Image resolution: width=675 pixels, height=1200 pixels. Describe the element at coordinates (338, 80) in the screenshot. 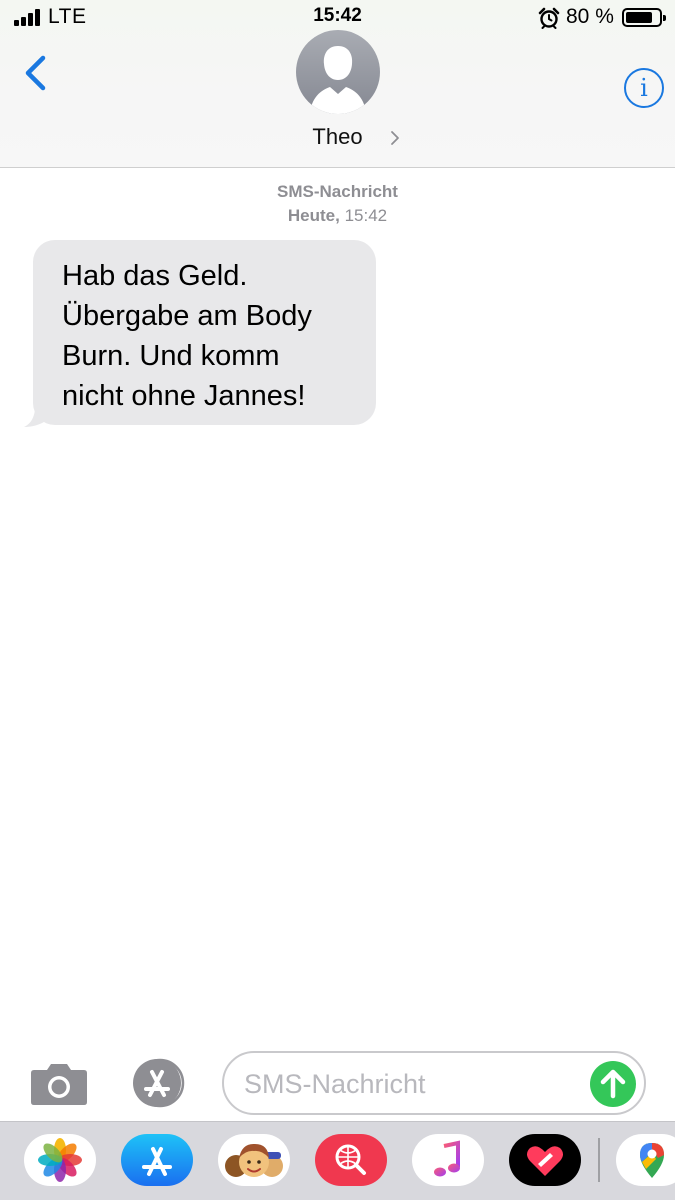

I see `person-placeholder-icon` at that location.